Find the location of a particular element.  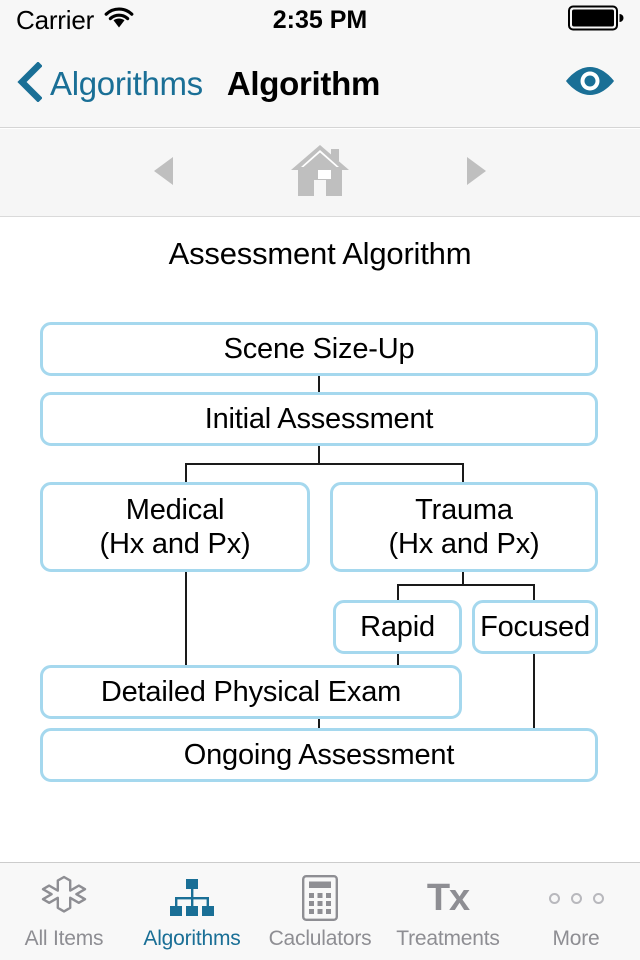

node-trauma: Trauma (Hx and Px) is located at coordinates (464, 527).